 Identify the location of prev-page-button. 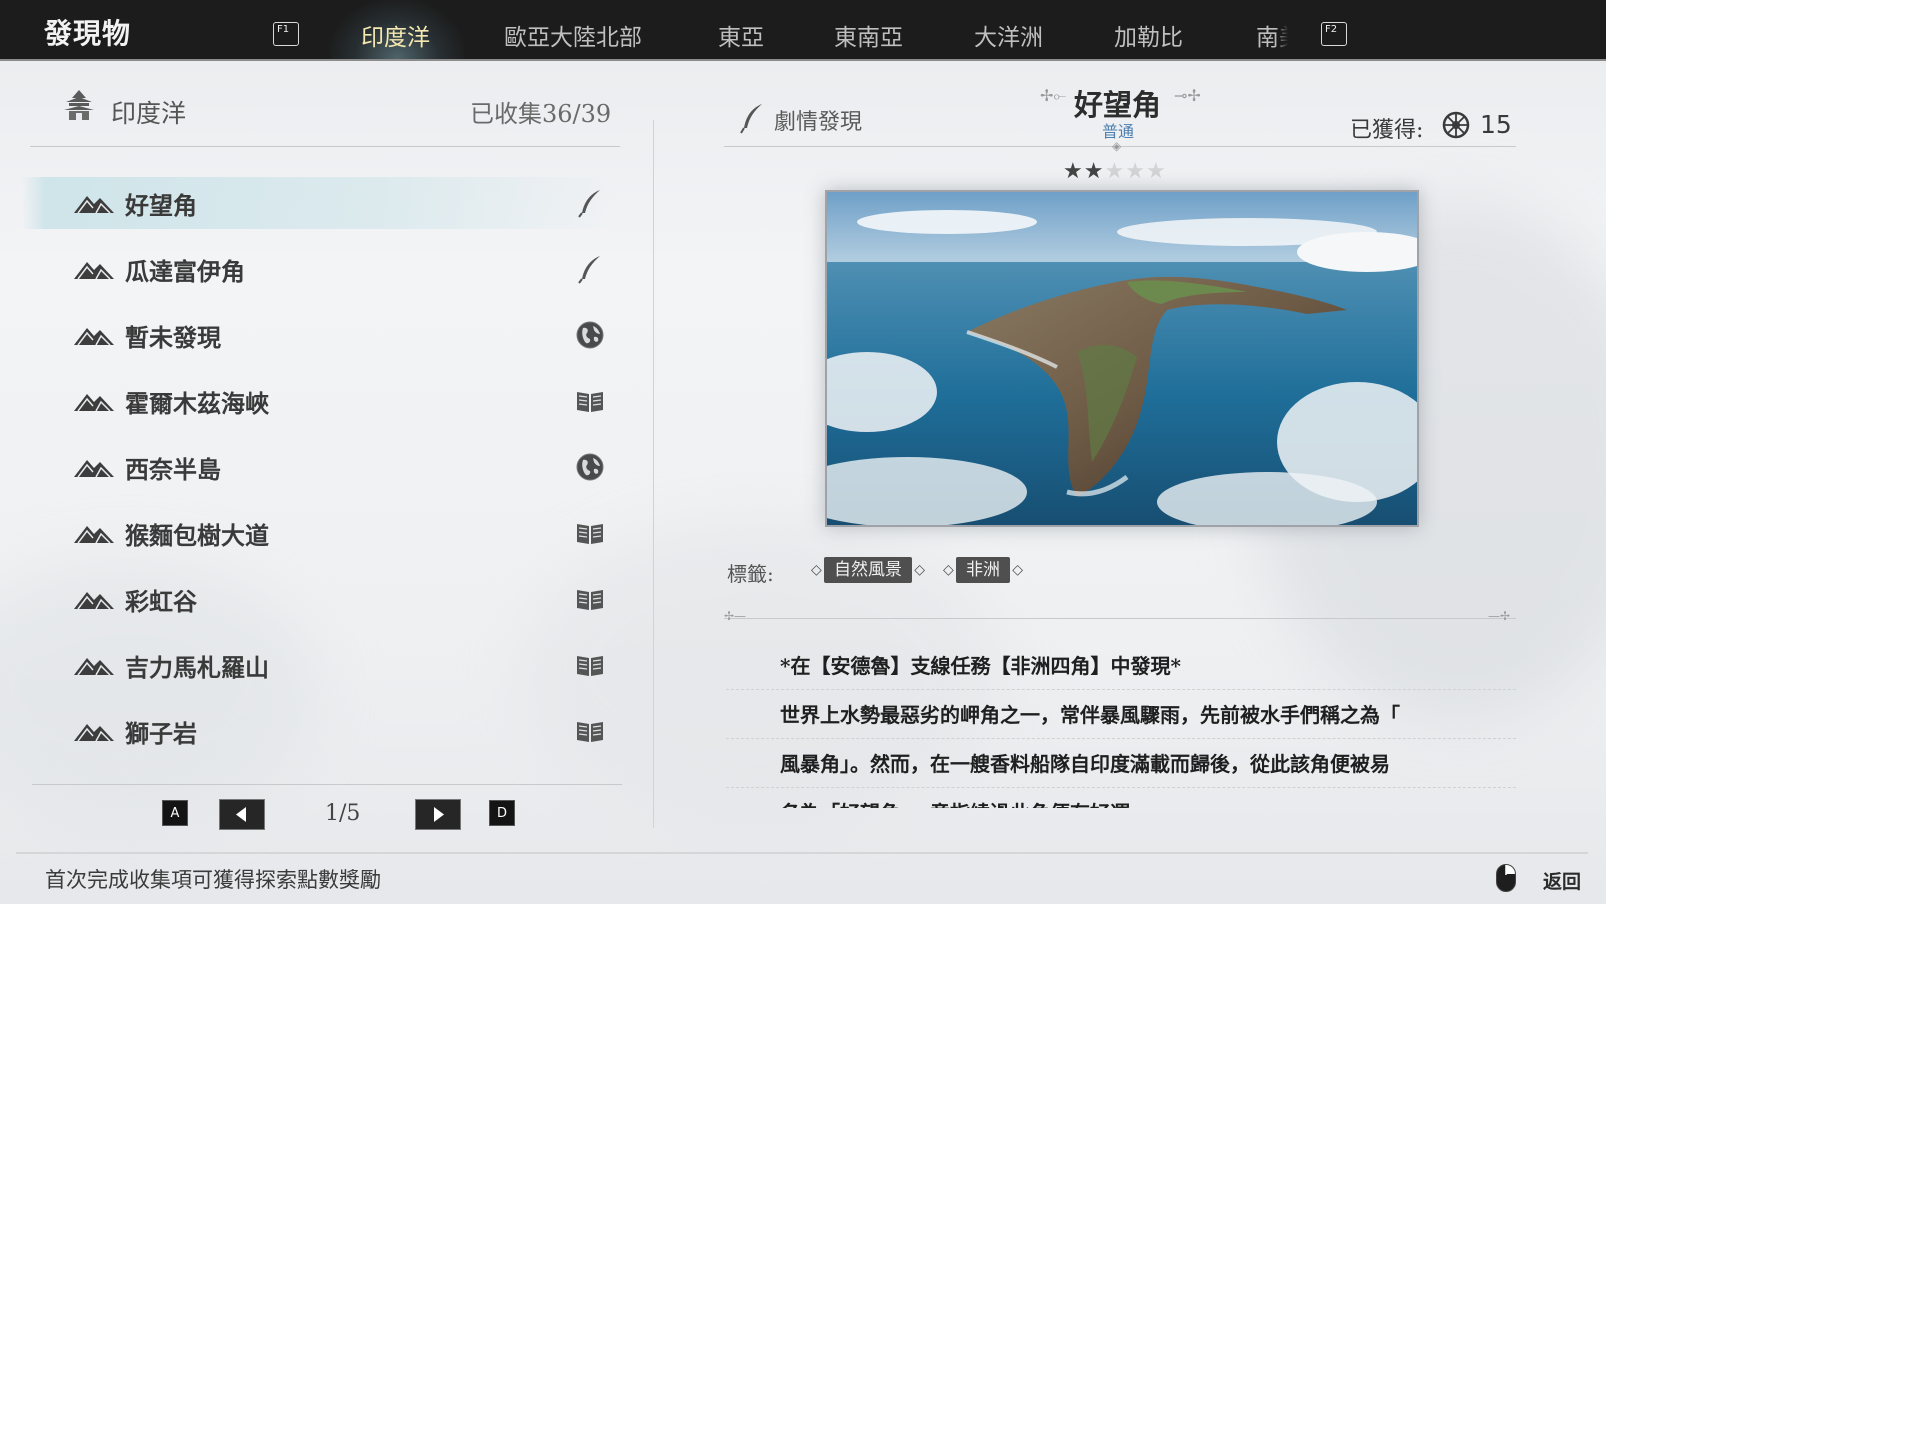
(242, 814).